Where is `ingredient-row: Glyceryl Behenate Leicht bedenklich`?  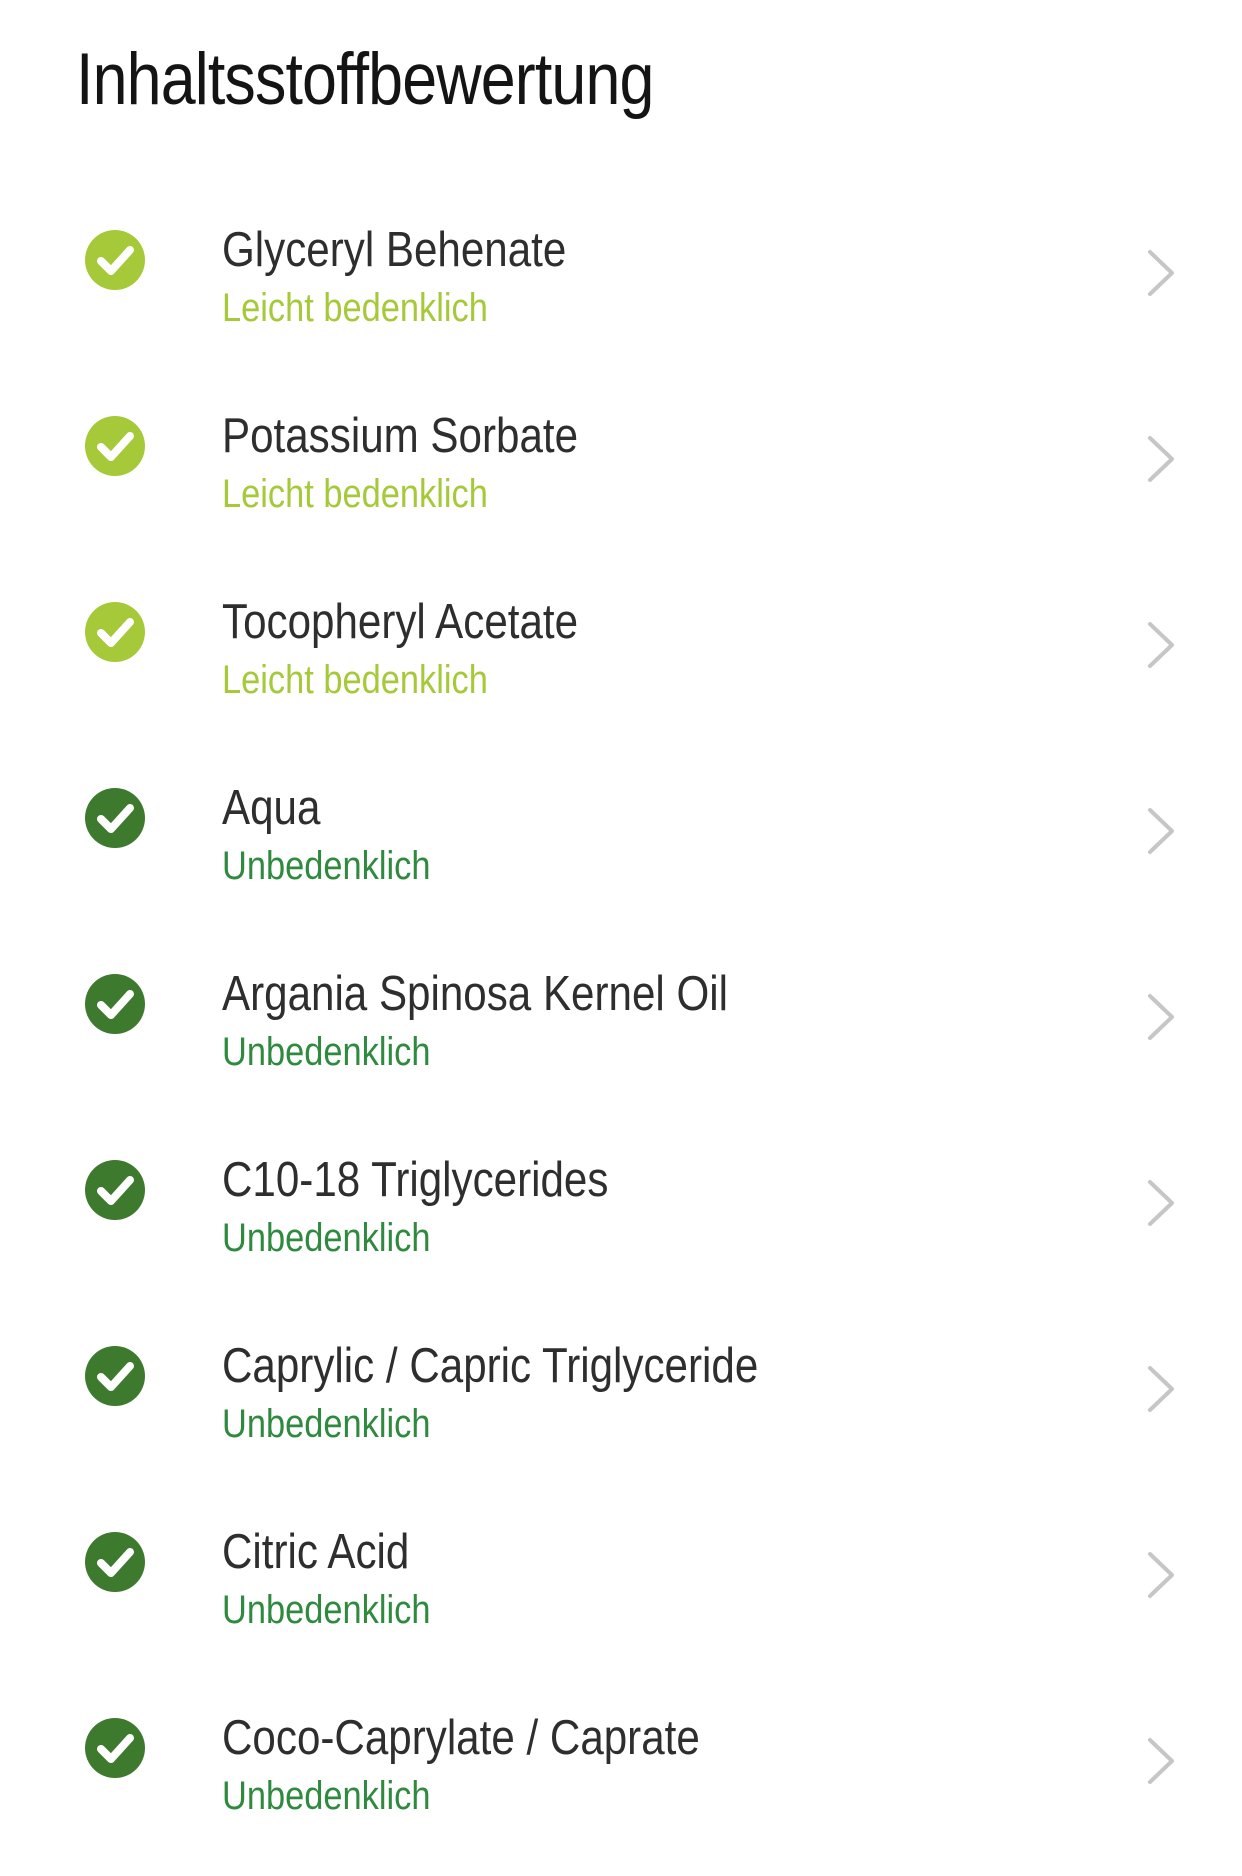 ingredient-row: Glyceryl Behenate Leicht bedenklich is located at coordinates (621, 281).